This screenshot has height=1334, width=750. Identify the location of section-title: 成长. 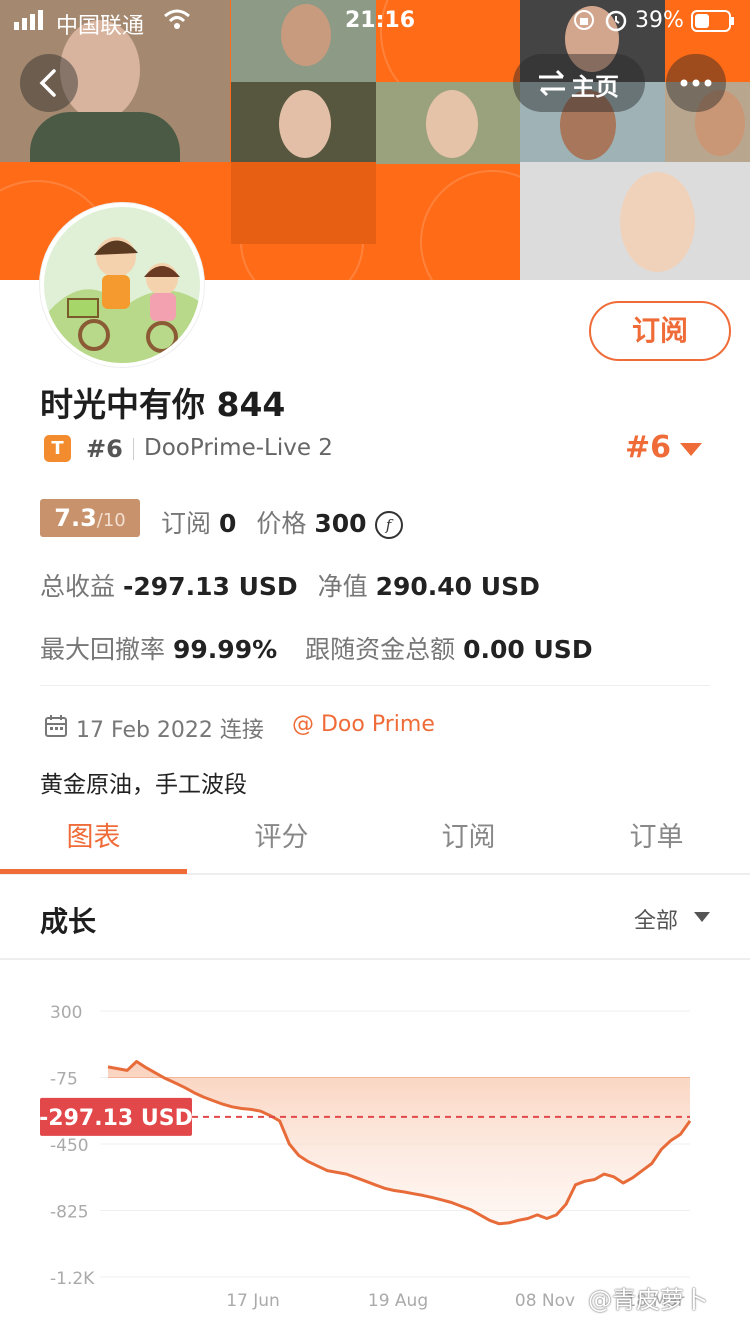
(68, 921).